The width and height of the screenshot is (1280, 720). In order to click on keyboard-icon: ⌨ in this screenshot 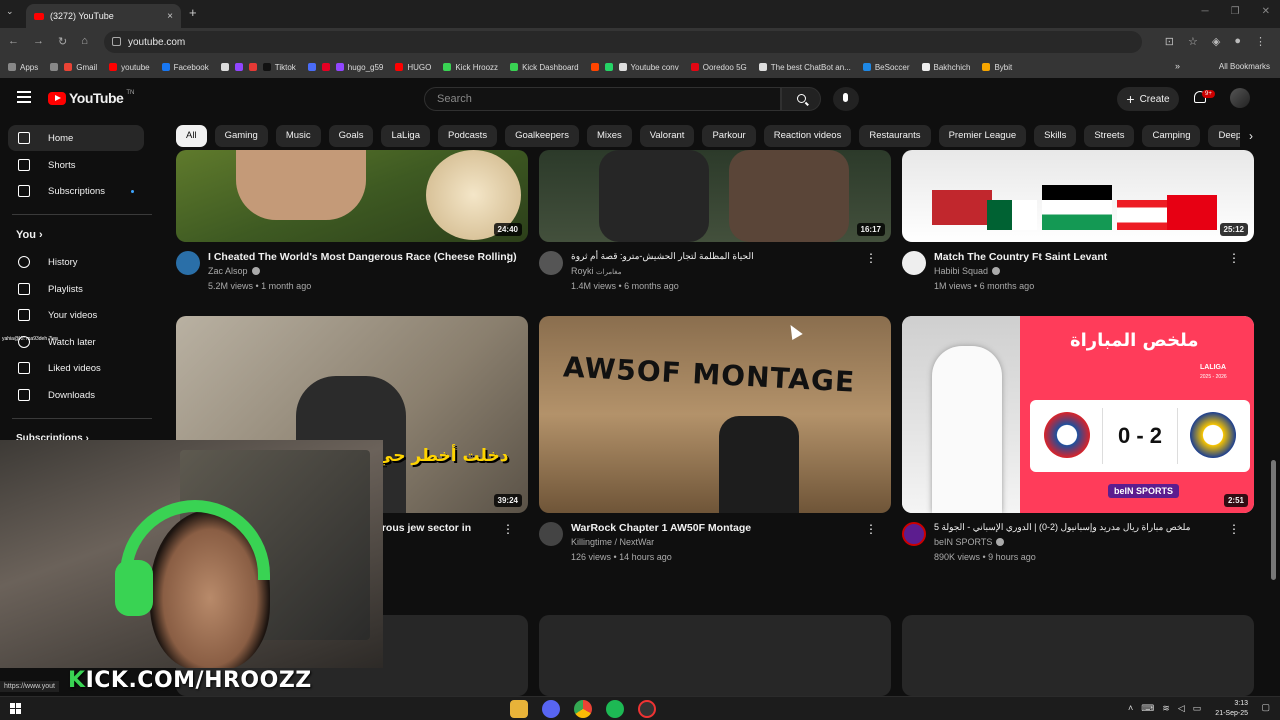, I will do `click(1147, 708)`.